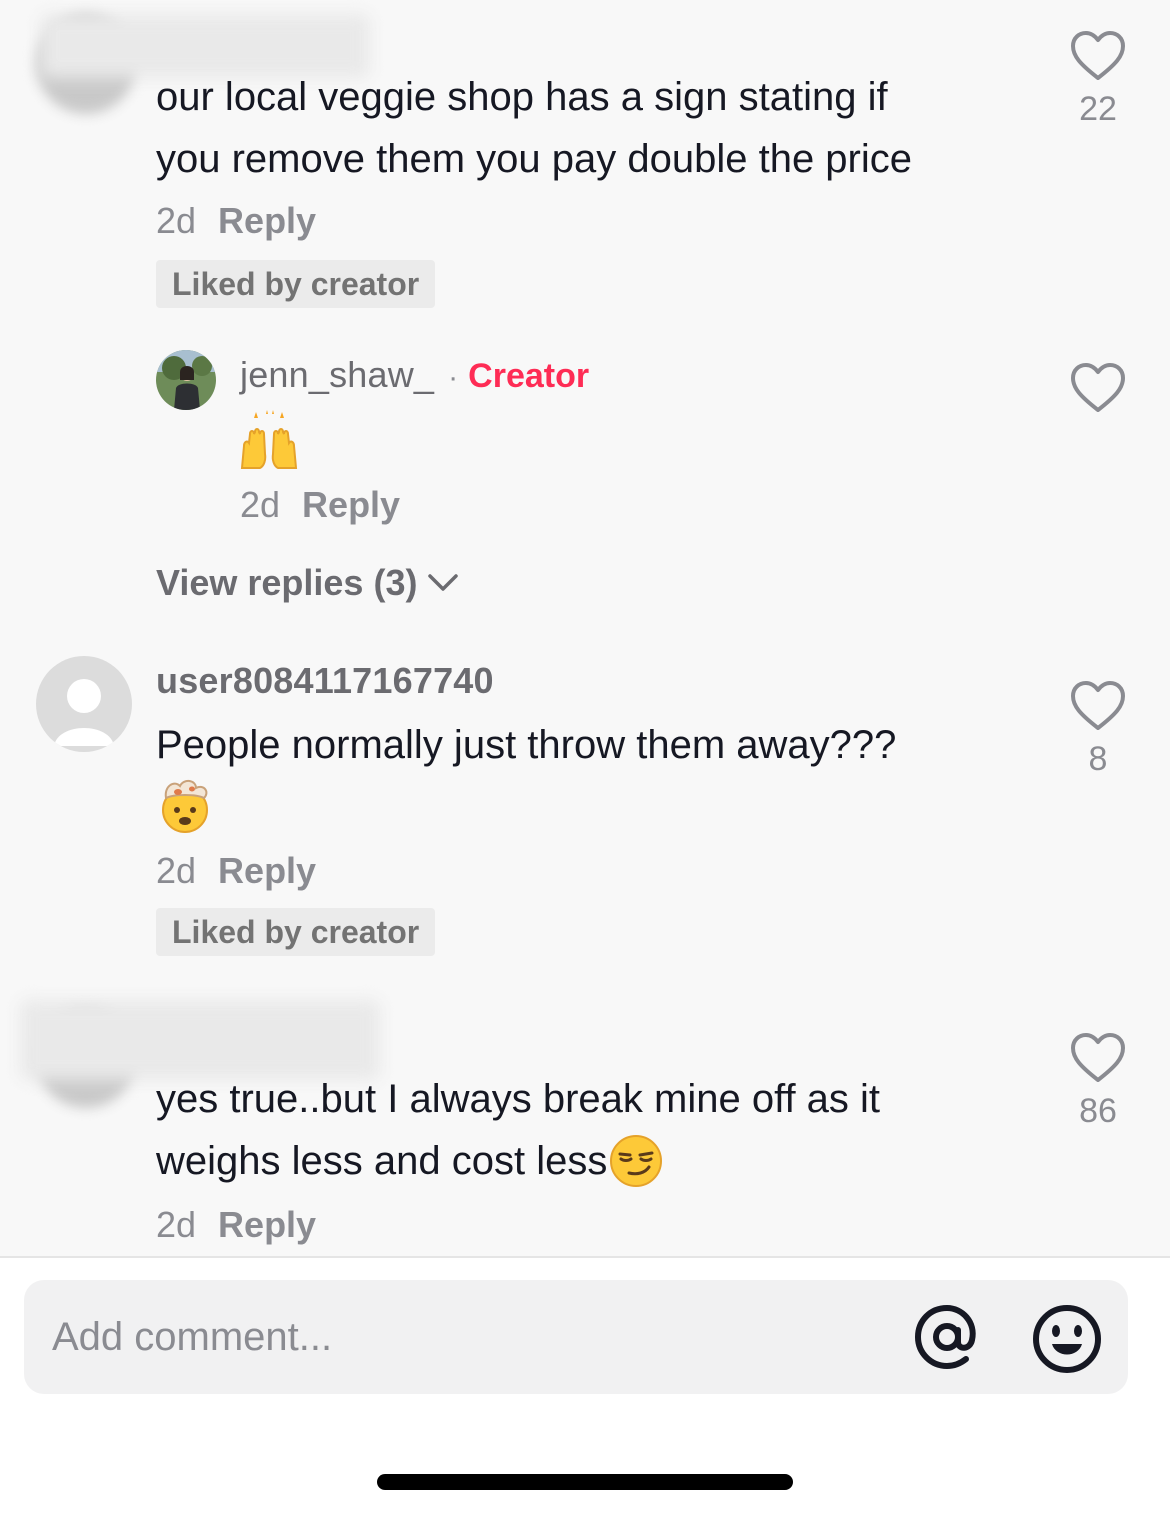 The image size is (1170, 1514). What do you see at coordinates (472, 1337) in the screenshot?
I see `add-comment-input` at bounding box center [472, 1337].